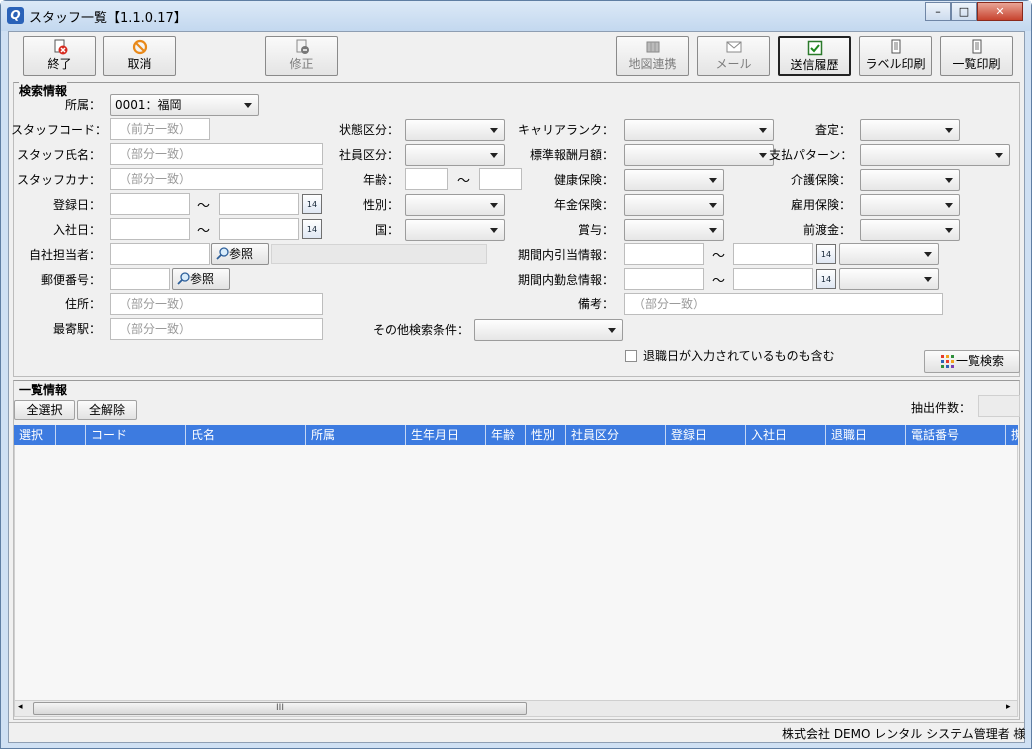 The height and width of the screenshot is (749, 1032). What do you see at coordinates (464, 181) in the screenshot?
I see `age-tilde: ～` at bounding box center [464, 181].